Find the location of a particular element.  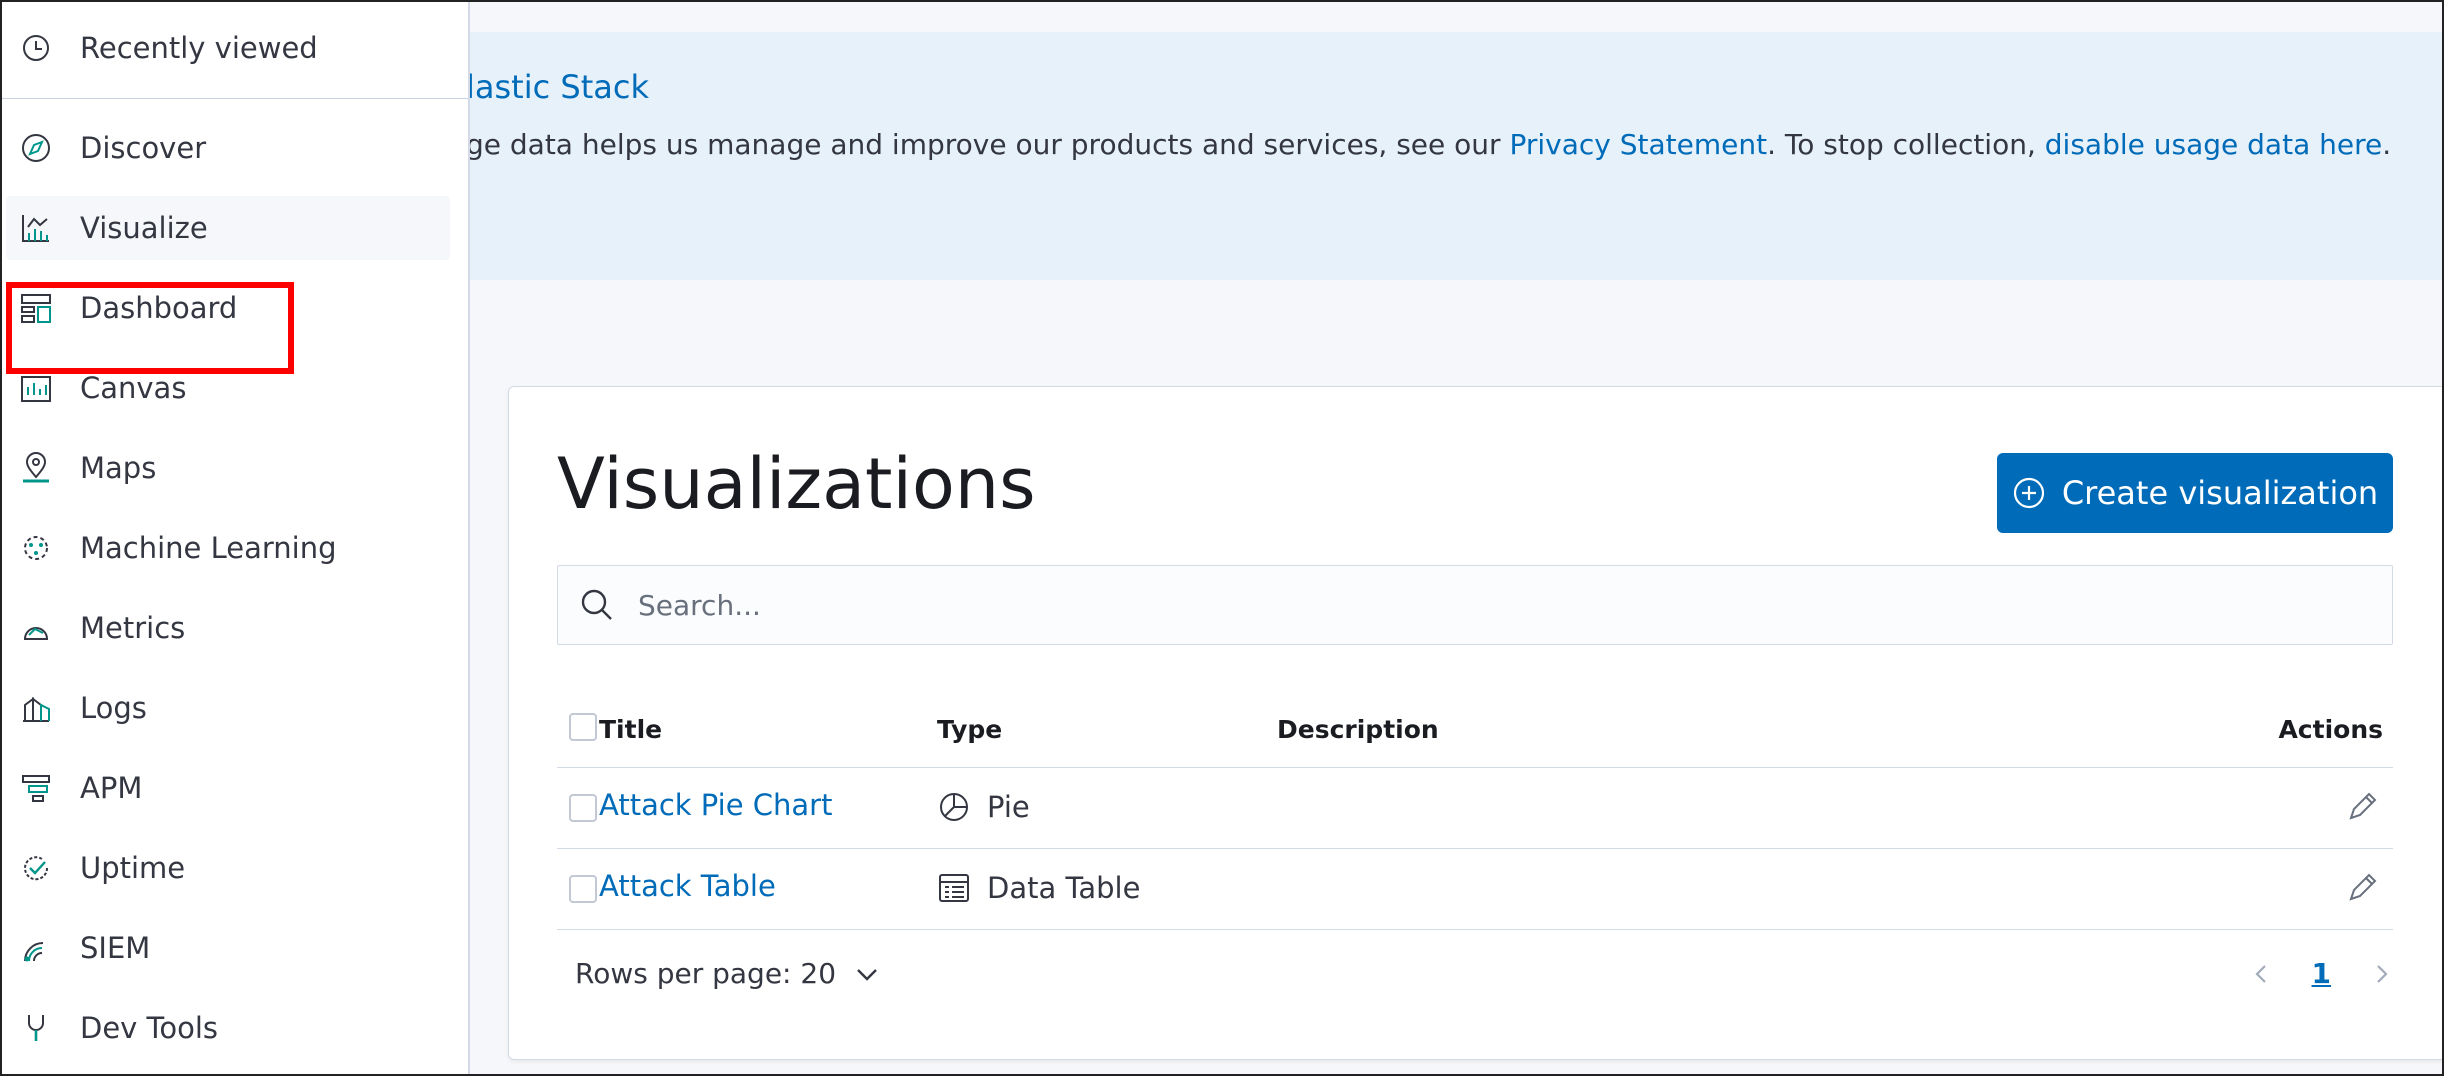

nav-item-dashboard: Dashboard is located at coordinates (228, 308).